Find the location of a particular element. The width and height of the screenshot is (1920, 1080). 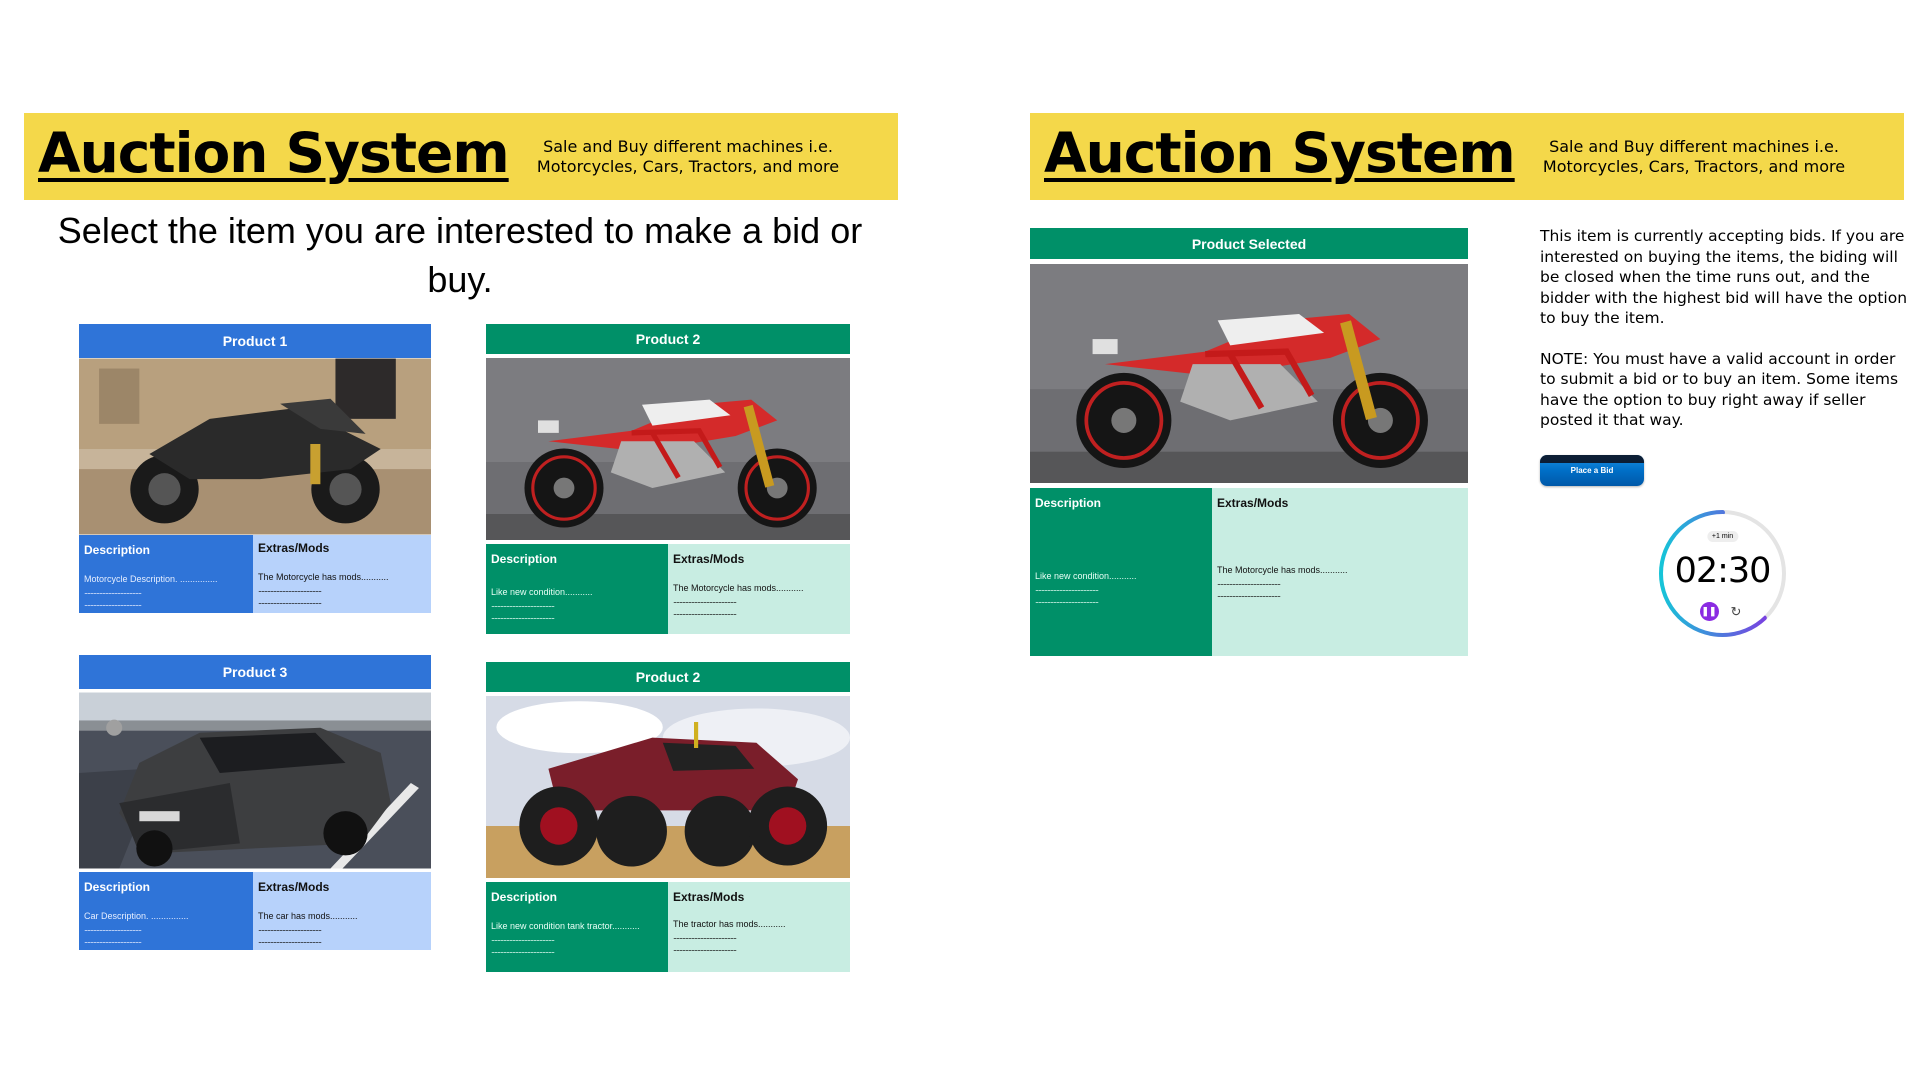

pause-icon: ❚❚ is located at coordinates (1709, 611).